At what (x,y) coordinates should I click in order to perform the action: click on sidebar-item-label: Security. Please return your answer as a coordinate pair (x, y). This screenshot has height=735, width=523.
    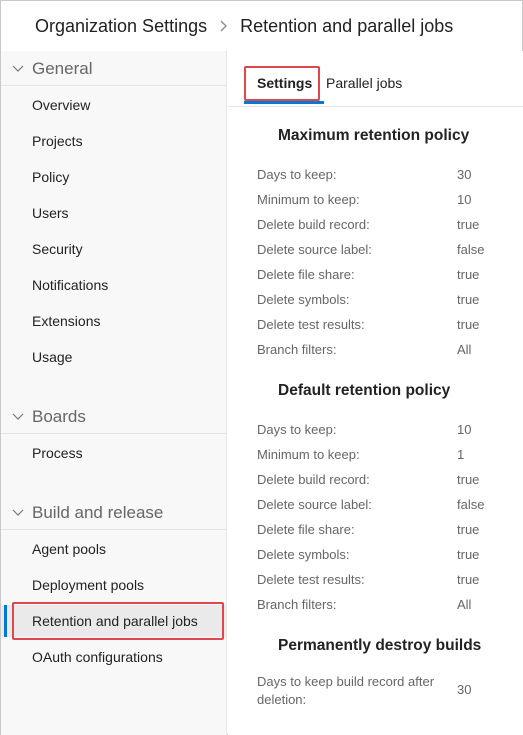
    Looking at the image, I should click on (57, 249).